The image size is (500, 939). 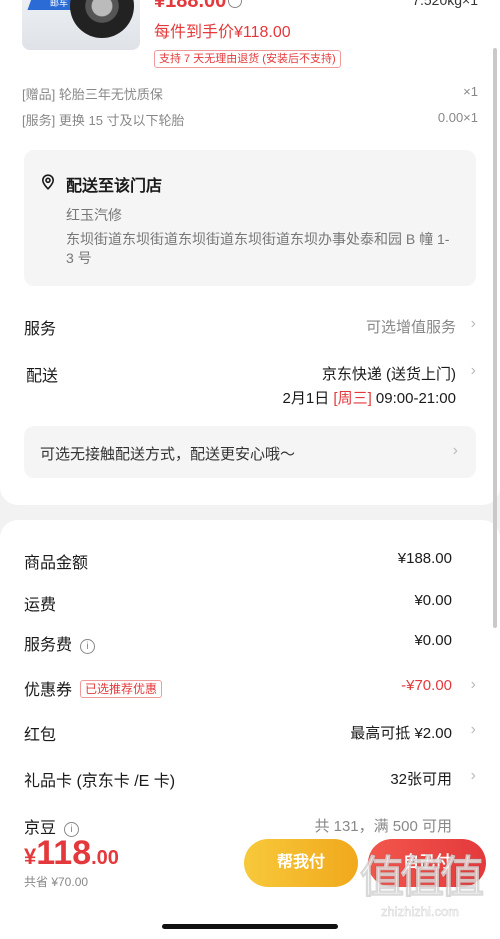 What do you see at coordinates (168, 454) in the screenshot?
I see `contactless-text: 可选无接触配送方式，配送更安心哦～` at bounding box center [168, 454].